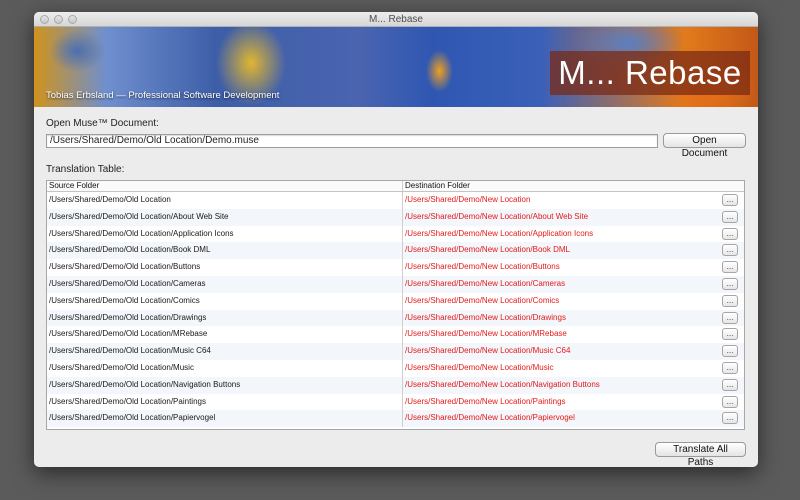 This screenshot has height=500, width=800. Describe the element at coordinates (225, 186) in the screenshot. I see `source-folder-header: Source Folder` at that location.